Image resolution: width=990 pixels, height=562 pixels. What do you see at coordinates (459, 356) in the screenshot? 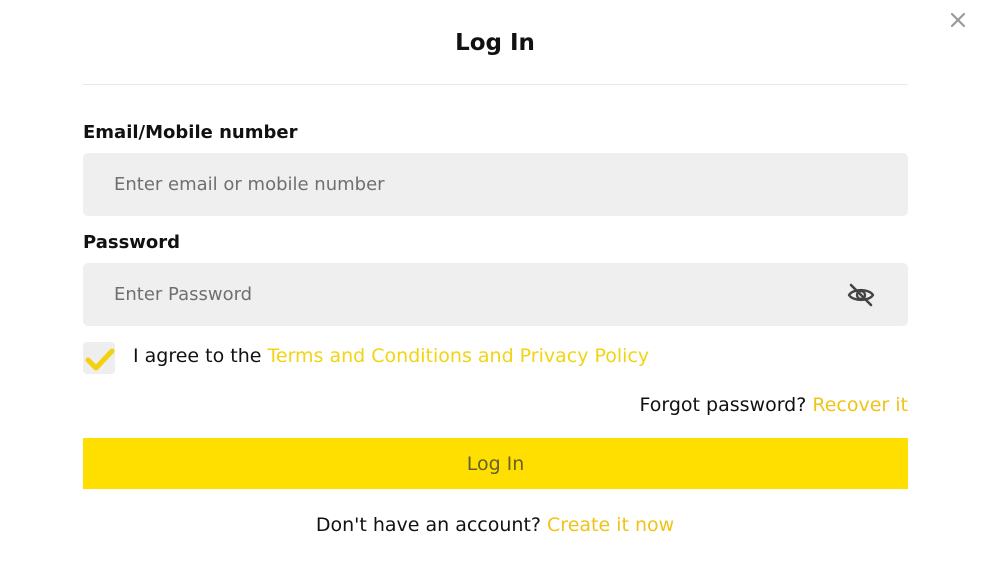
I see `terms-link: Terms and Conditions and Privacy Policy` at bounding box center [459, 356].